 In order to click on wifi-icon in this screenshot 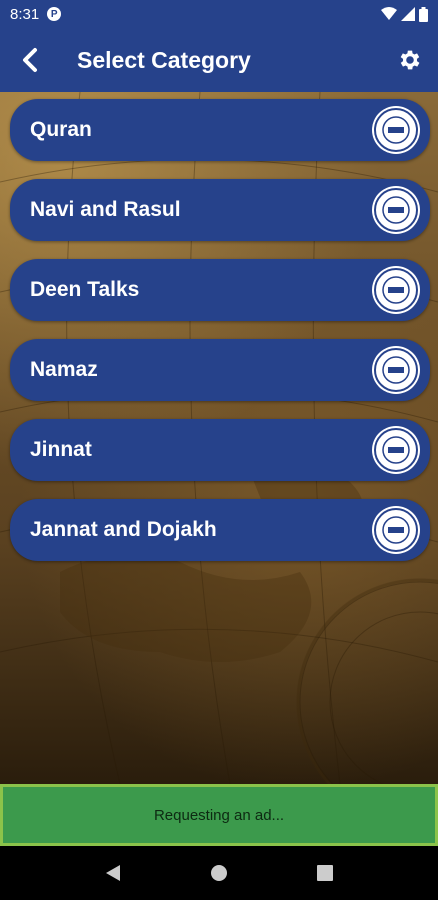, I will do `click(389, 13)`.